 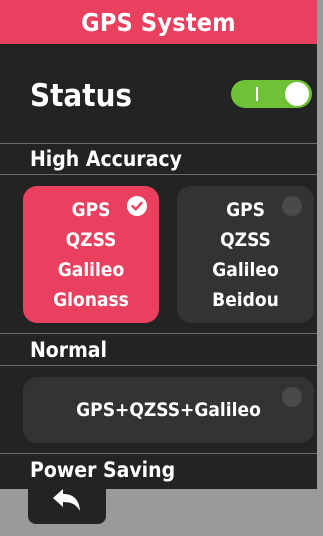 I want to click on page-title: GPS System, so click(x=158, y=22).